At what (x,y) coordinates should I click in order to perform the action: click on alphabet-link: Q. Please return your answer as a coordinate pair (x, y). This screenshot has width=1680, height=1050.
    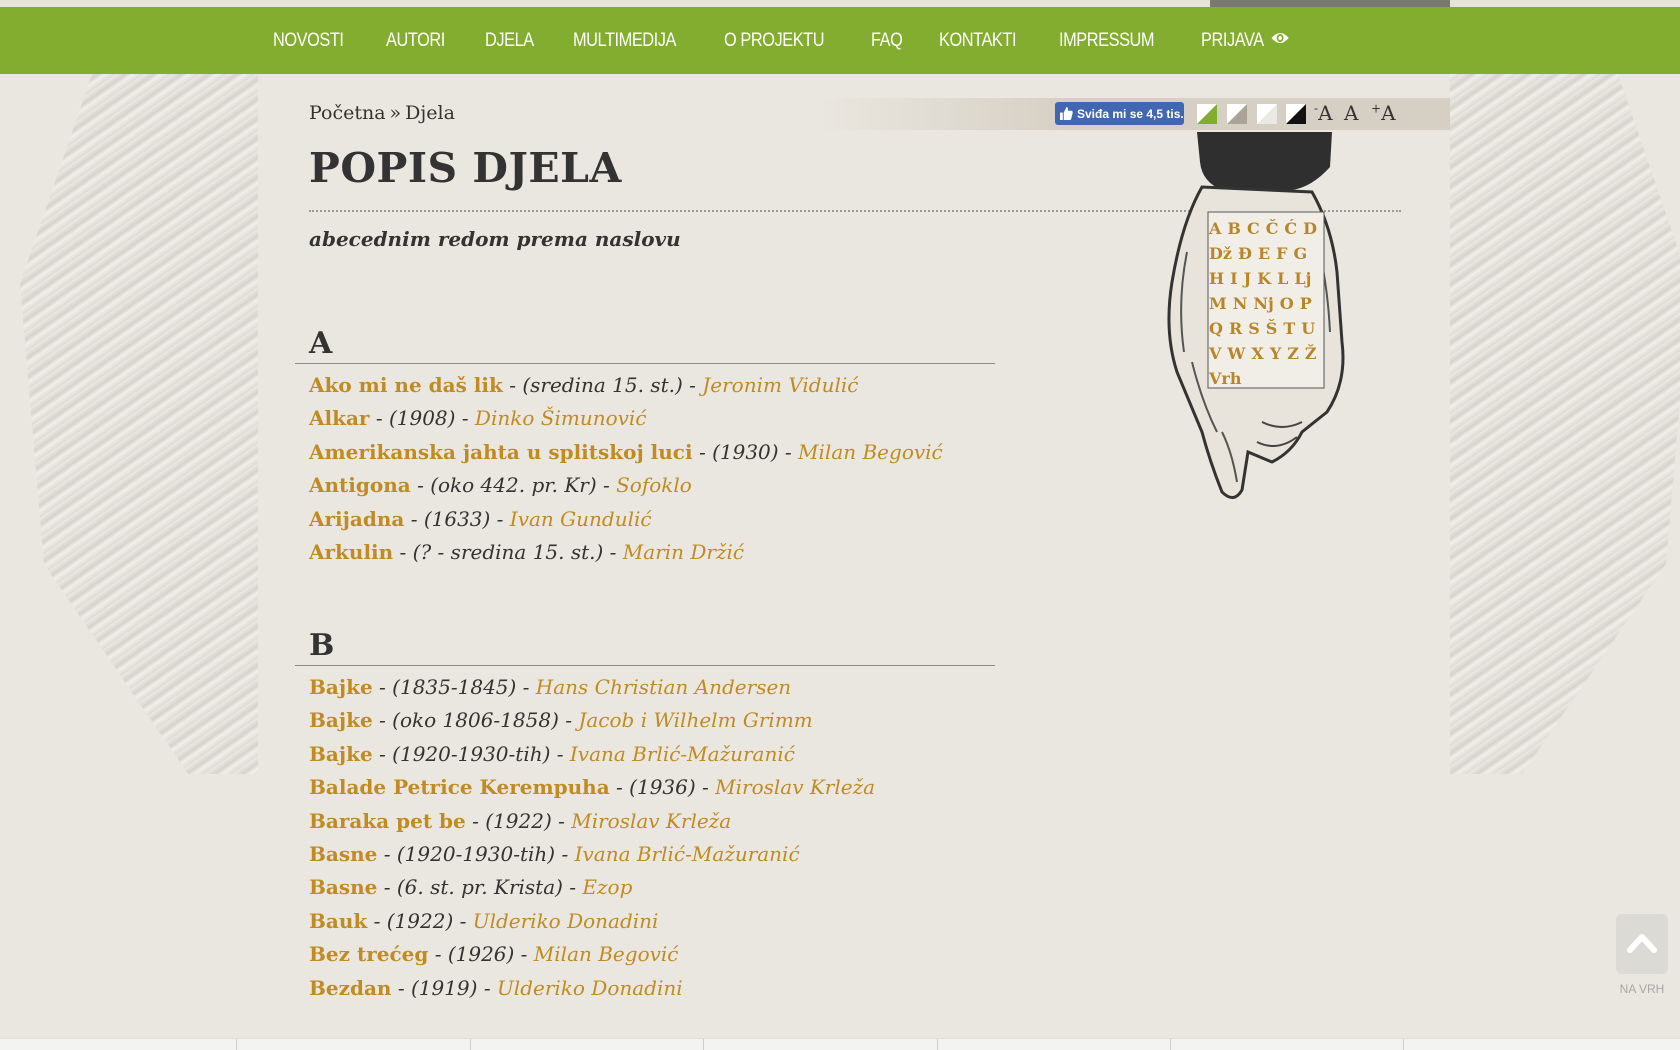
    Looking at the image, I should click on (1216, 328).